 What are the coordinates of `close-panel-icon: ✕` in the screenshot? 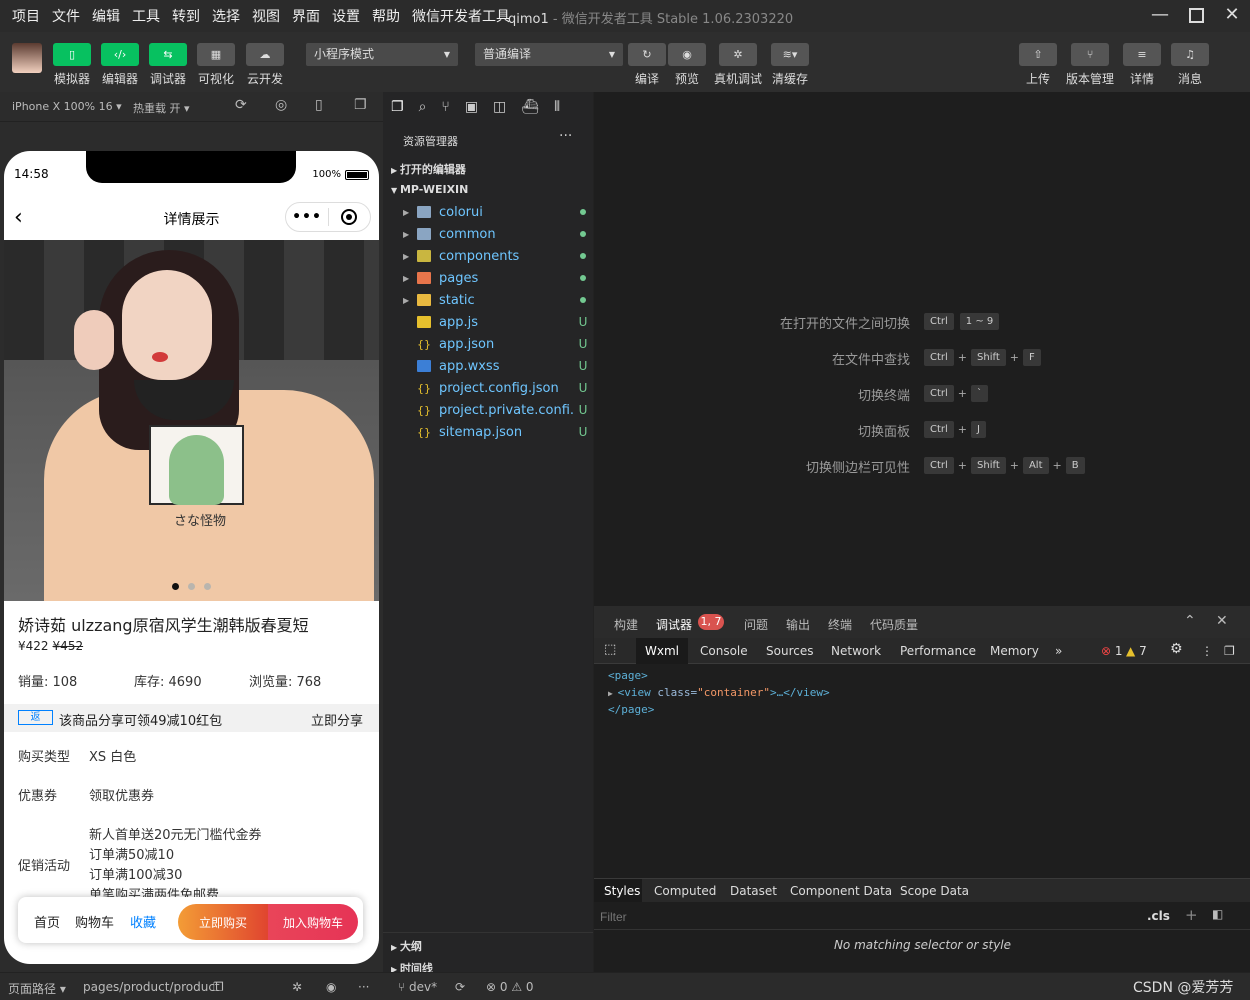 It's located at (1222, 621).